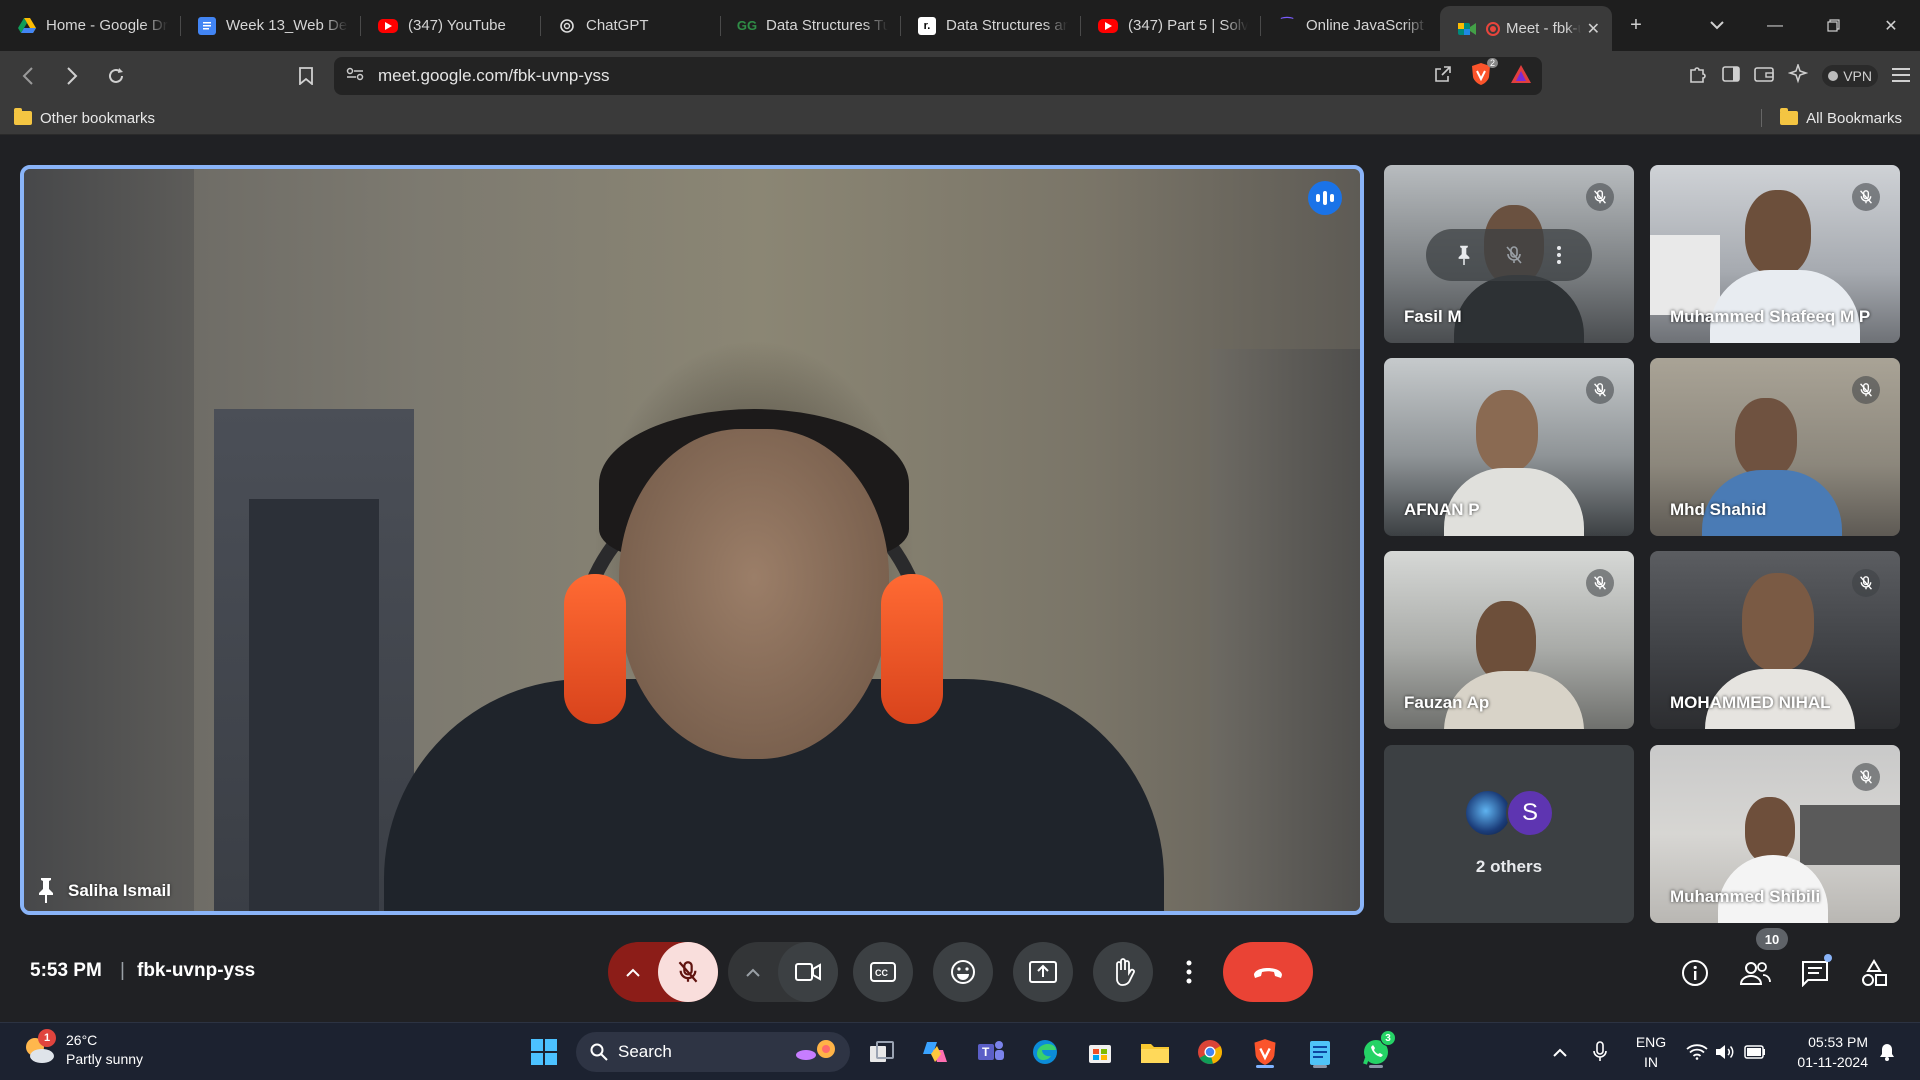  I want to click on new-tab-icon: +, so click(1636, 25).